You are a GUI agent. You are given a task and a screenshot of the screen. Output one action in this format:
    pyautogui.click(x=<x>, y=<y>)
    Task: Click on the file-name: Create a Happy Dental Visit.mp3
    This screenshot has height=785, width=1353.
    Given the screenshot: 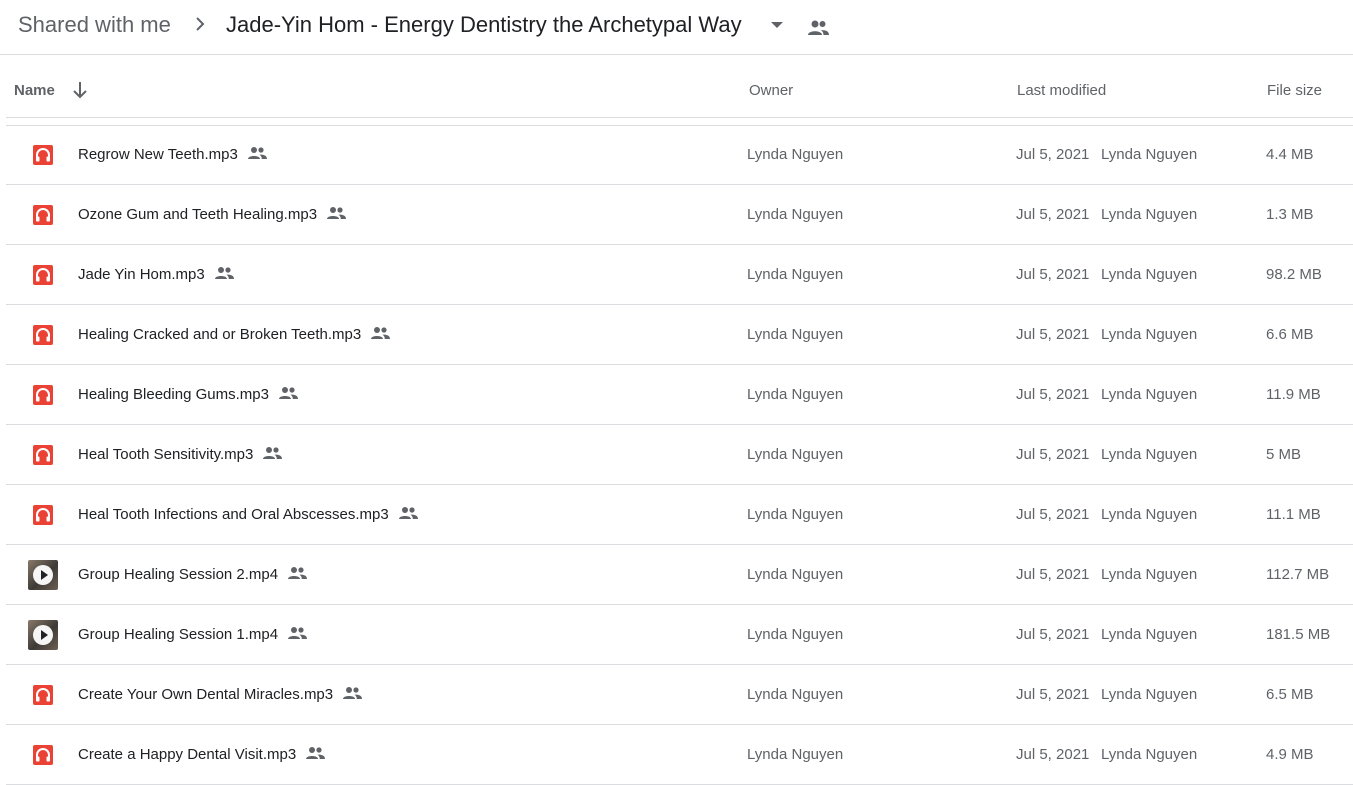 What is the action you would take?
    pyautogui.click(x=202, y=755)
    